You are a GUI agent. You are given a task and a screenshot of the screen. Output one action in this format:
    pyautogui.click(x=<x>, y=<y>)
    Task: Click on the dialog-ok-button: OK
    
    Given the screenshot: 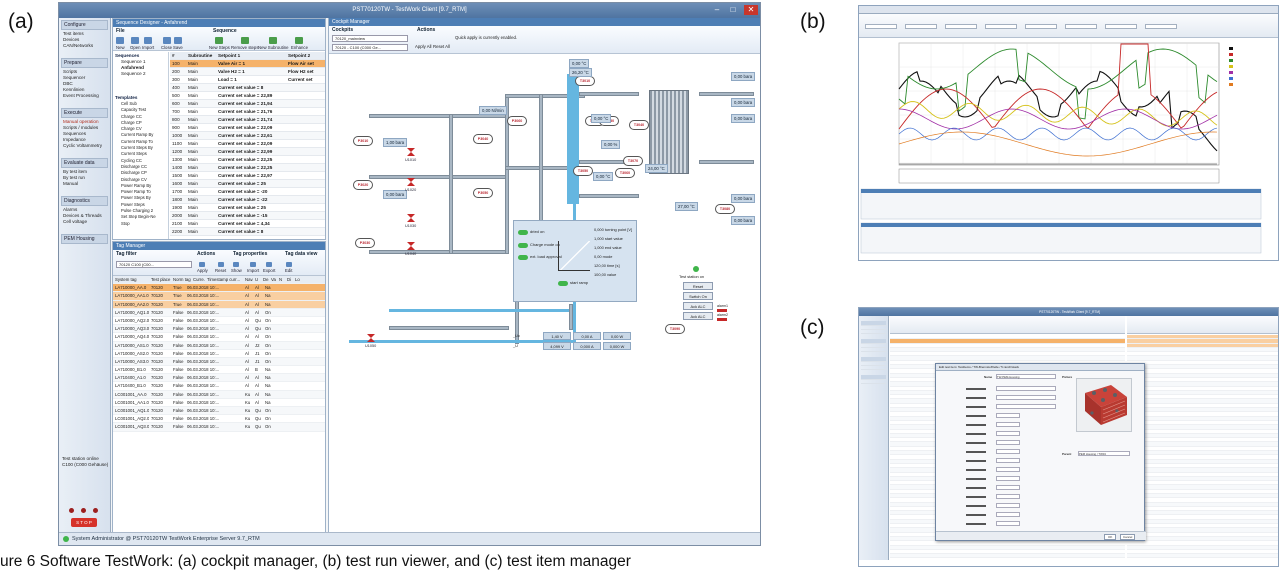 What is the action you would take?
    pyautogui.click(x=1110, y=537)
    